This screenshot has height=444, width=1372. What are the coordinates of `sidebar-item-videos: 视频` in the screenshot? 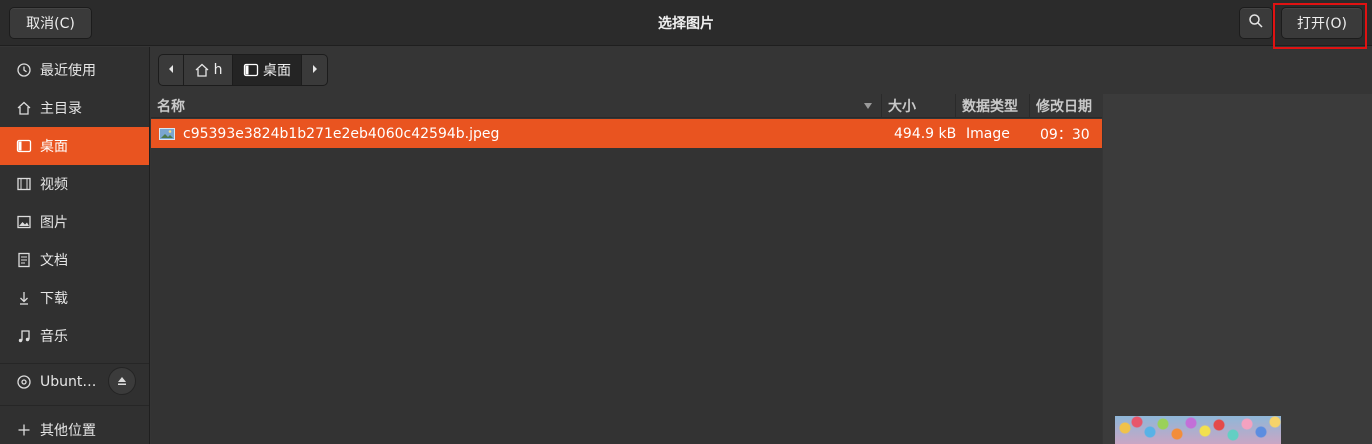 It's located at (74, 184).